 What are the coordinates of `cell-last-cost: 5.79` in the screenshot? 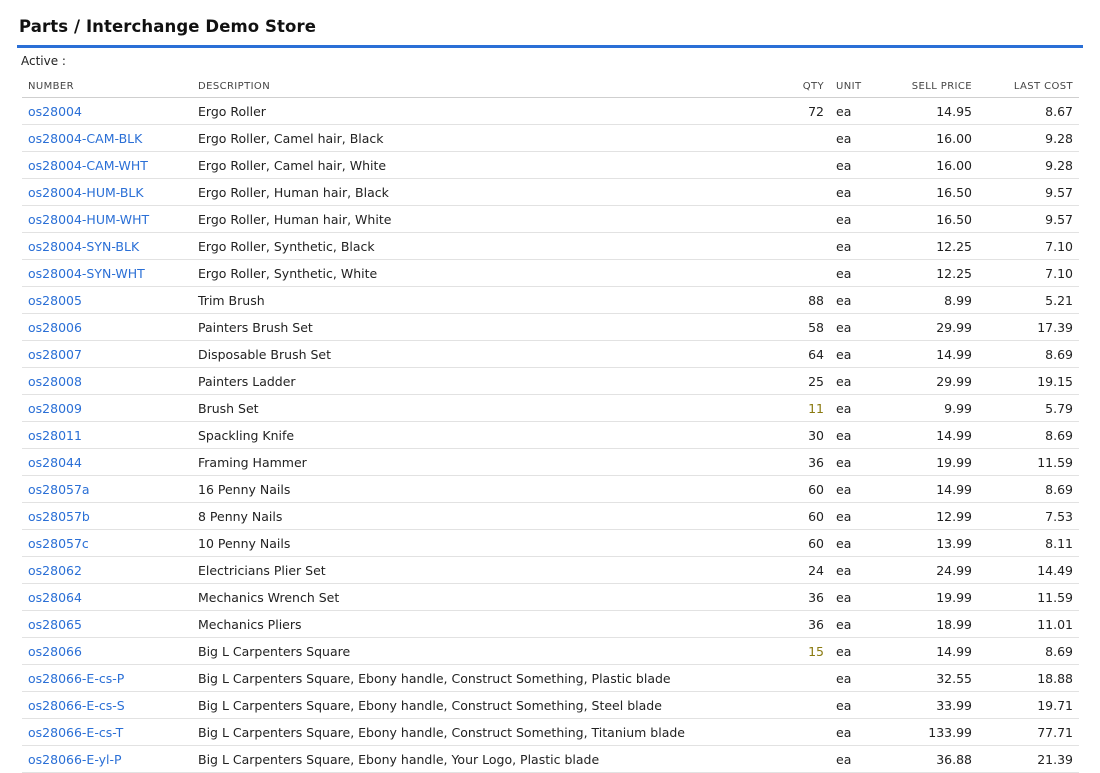 It's located at (1028, 408).